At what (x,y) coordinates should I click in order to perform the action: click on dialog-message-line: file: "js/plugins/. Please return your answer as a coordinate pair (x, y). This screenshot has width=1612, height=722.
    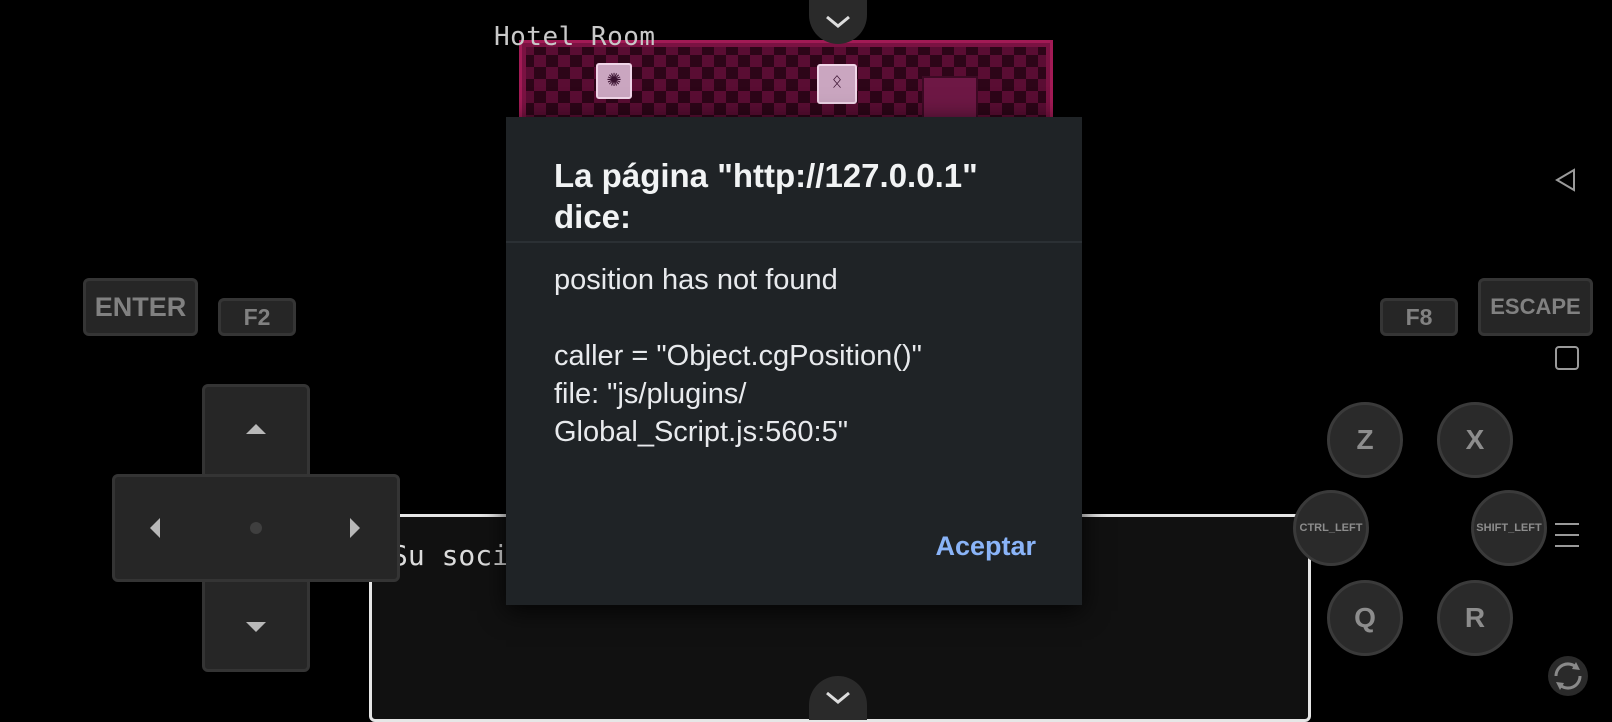
    Looking at the image, I should click on (650, 394).